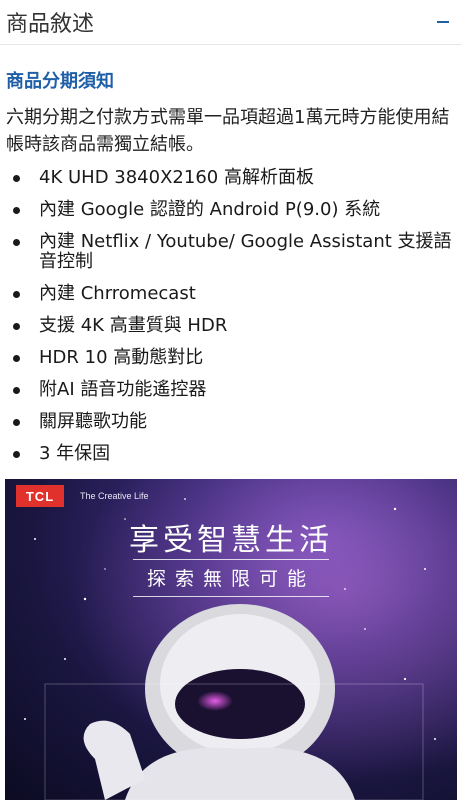 The image size is (462, 800). Describe the element at coordinates (231, 178) in the screenshot. I see `list-item: 4K UHD 3840X2160 高解析面板` at that location.